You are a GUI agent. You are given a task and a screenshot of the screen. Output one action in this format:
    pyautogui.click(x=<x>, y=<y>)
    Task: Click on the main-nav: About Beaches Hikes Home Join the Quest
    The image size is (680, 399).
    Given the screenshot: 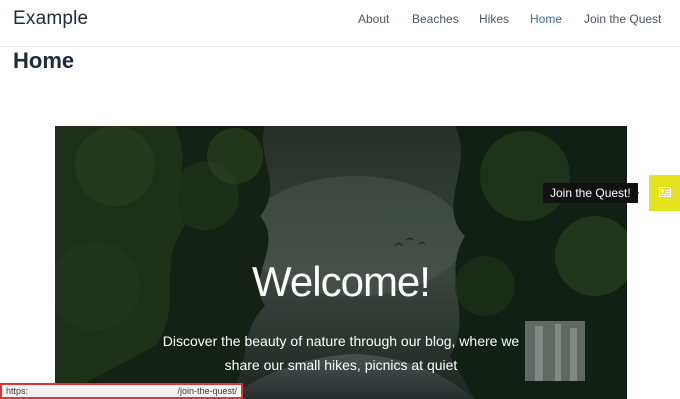 What is the action you would take?
    pyautogui.click(x=340, y=20)
    